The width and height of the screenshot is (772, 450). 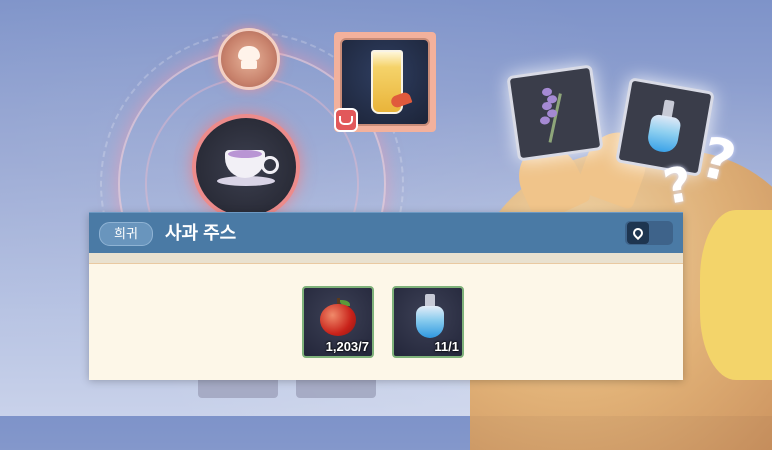 I want to click on ingredient-list: 1,203/7 11/1, so click(x=383, y=322).